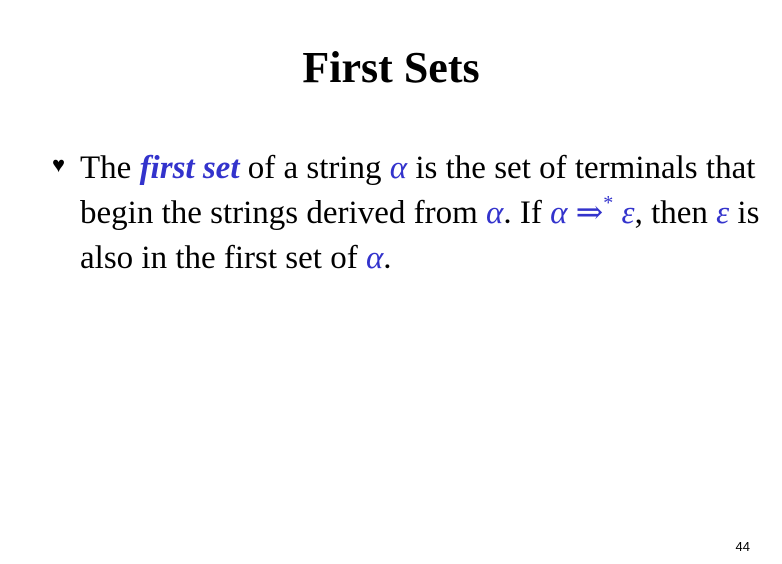 The image size is (782, 564). I want to click on text-segment: The, so click(110, 168).